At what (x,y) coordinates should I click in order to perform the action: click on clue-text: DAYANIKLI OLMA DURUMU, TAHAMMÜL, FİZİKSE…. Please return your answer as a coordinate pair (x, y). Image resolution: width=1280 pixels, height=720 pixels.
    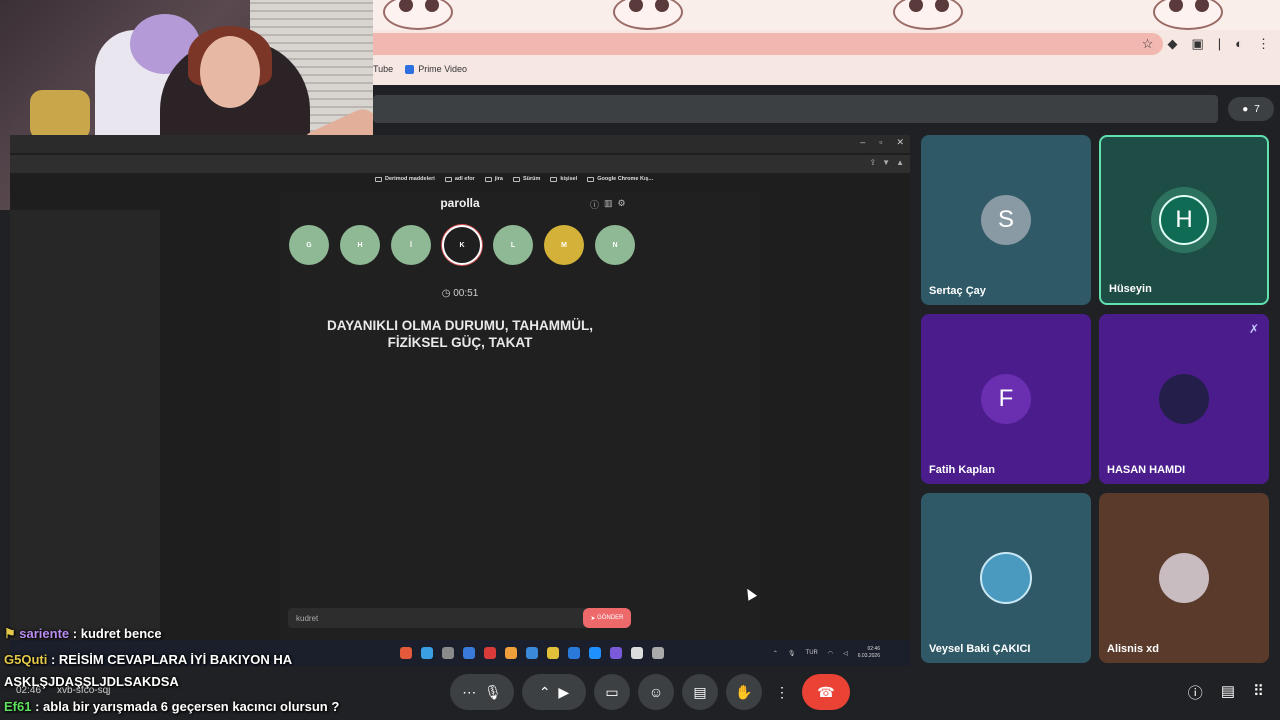
    Looking at the image, I should click on (460, 334).